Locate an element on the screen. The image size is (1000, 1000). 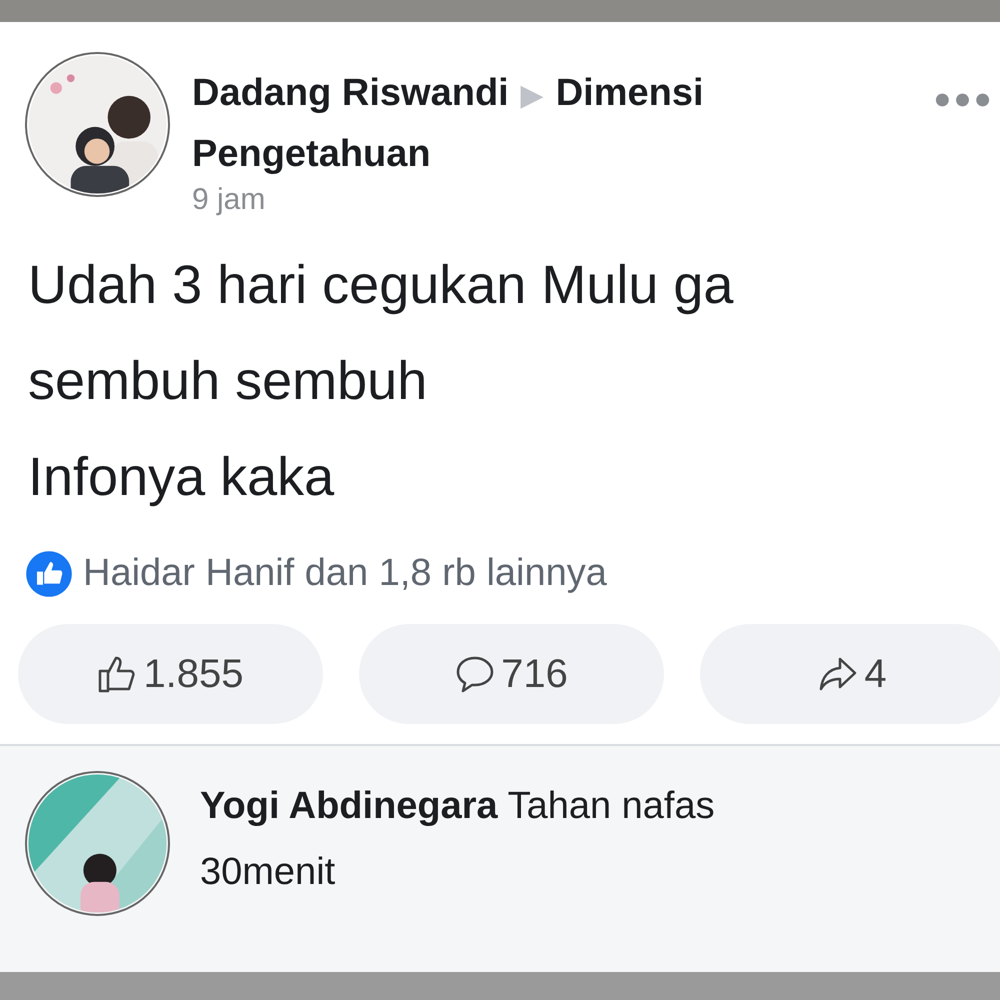
comment-button: 716 is located at coordinates (511, 674).